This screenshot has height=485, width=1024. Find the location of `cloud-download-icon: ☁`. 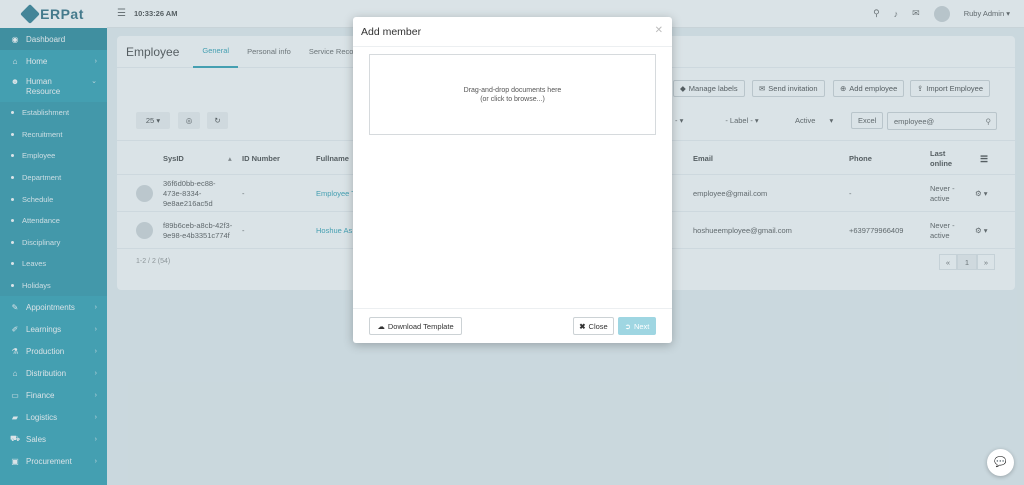

cloud-download-icon: ☁ is located at coordinates (381, 326).